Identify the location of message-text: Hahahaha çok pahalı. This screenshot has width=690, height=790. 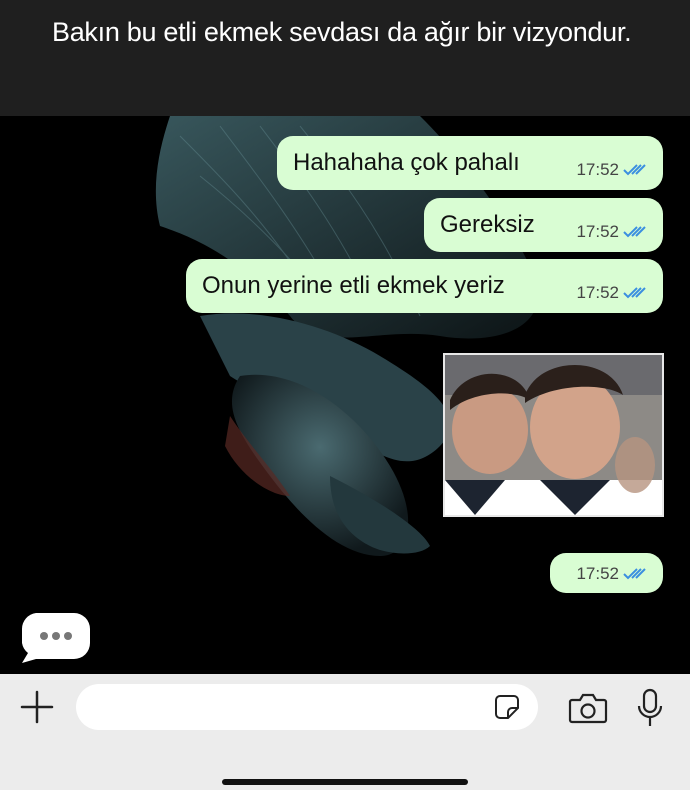
(406, 162).